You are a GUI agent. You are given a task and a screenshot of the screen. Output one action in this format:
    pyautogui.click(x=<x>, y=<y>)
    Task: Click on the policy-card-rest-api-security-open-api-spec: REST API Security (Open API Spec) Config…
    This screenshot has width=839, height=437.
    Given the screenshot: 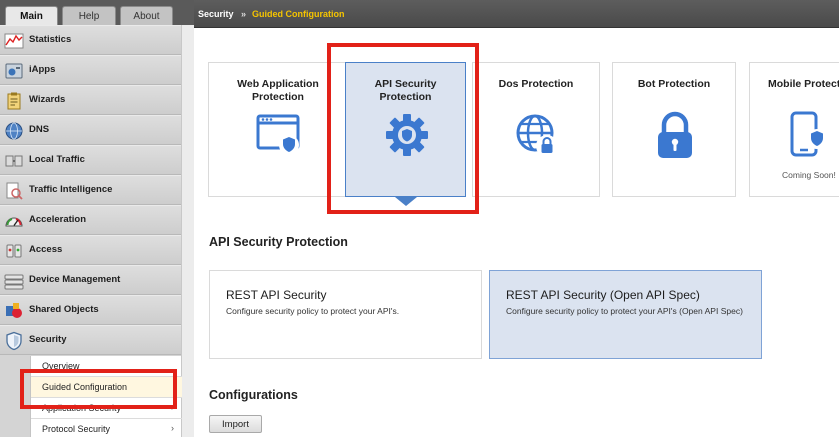 What is the action you would take?
    pyautogui.click(x=625, y=314)
    